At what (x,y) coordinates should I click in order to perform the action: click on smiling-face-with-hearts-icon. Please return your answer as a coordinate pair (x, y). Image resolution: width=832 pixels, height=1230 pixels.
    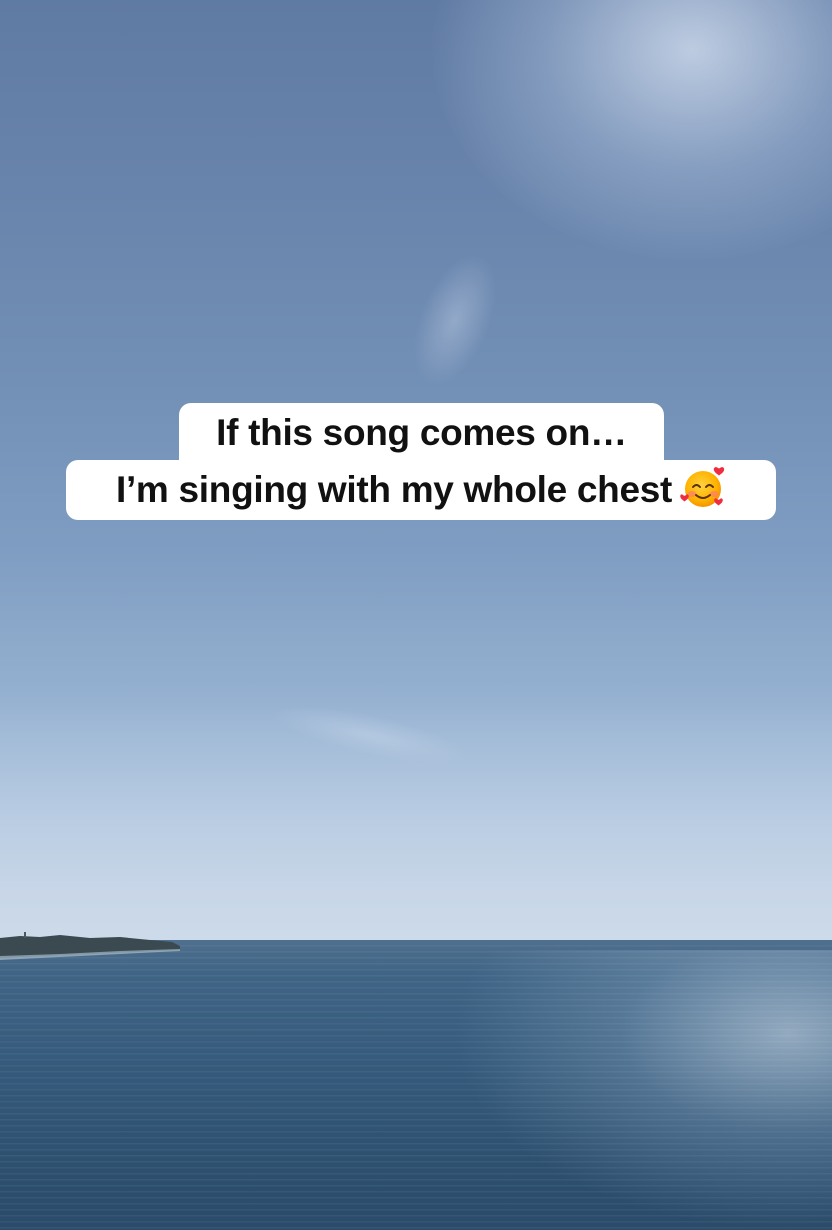
    Looking at the image, I should click on (702, 487).